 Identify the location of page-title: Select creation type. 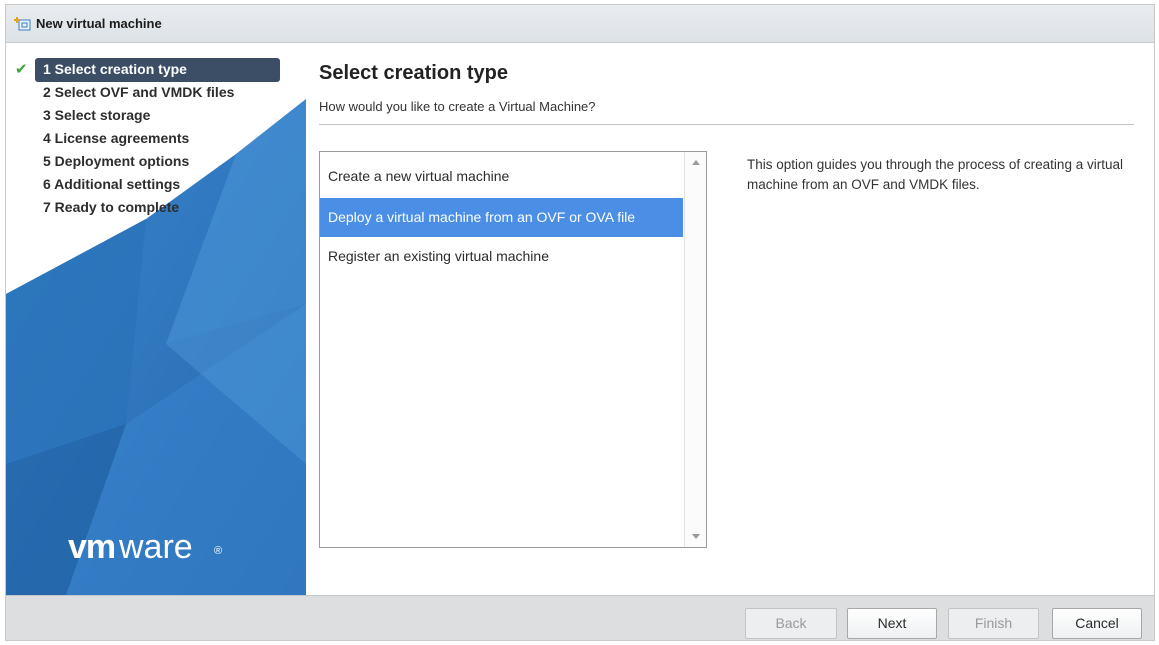
(413, 73).